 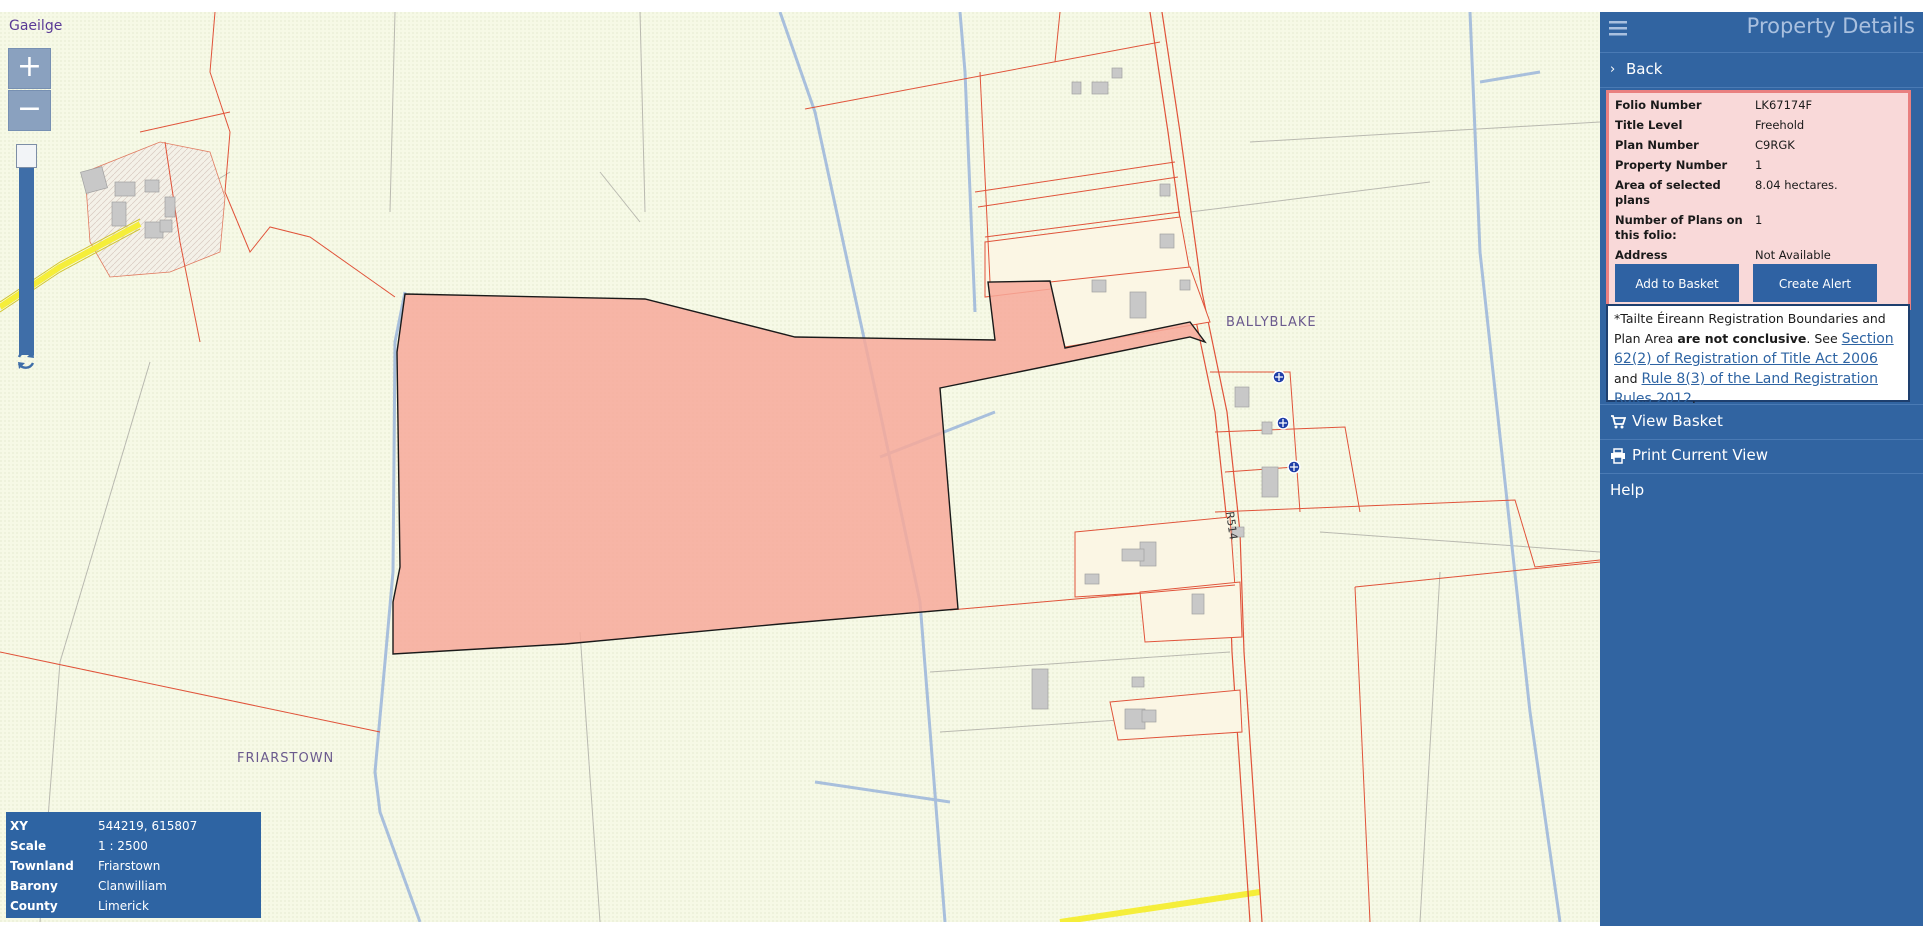 I want to click on info-row-county: County Limerick, so click(x=103, y=906).